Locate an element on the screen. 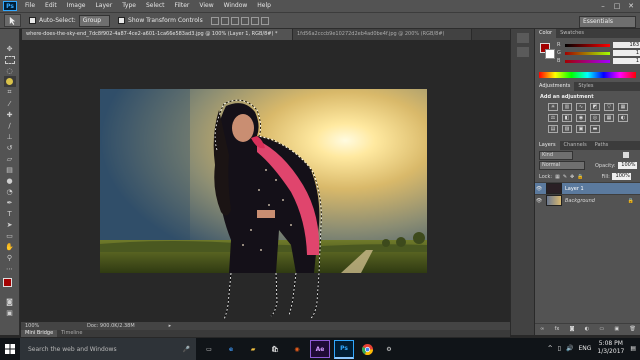  taskbar-search-input: Search the web and Windows 🎤 is located at coordinates (108, 349).